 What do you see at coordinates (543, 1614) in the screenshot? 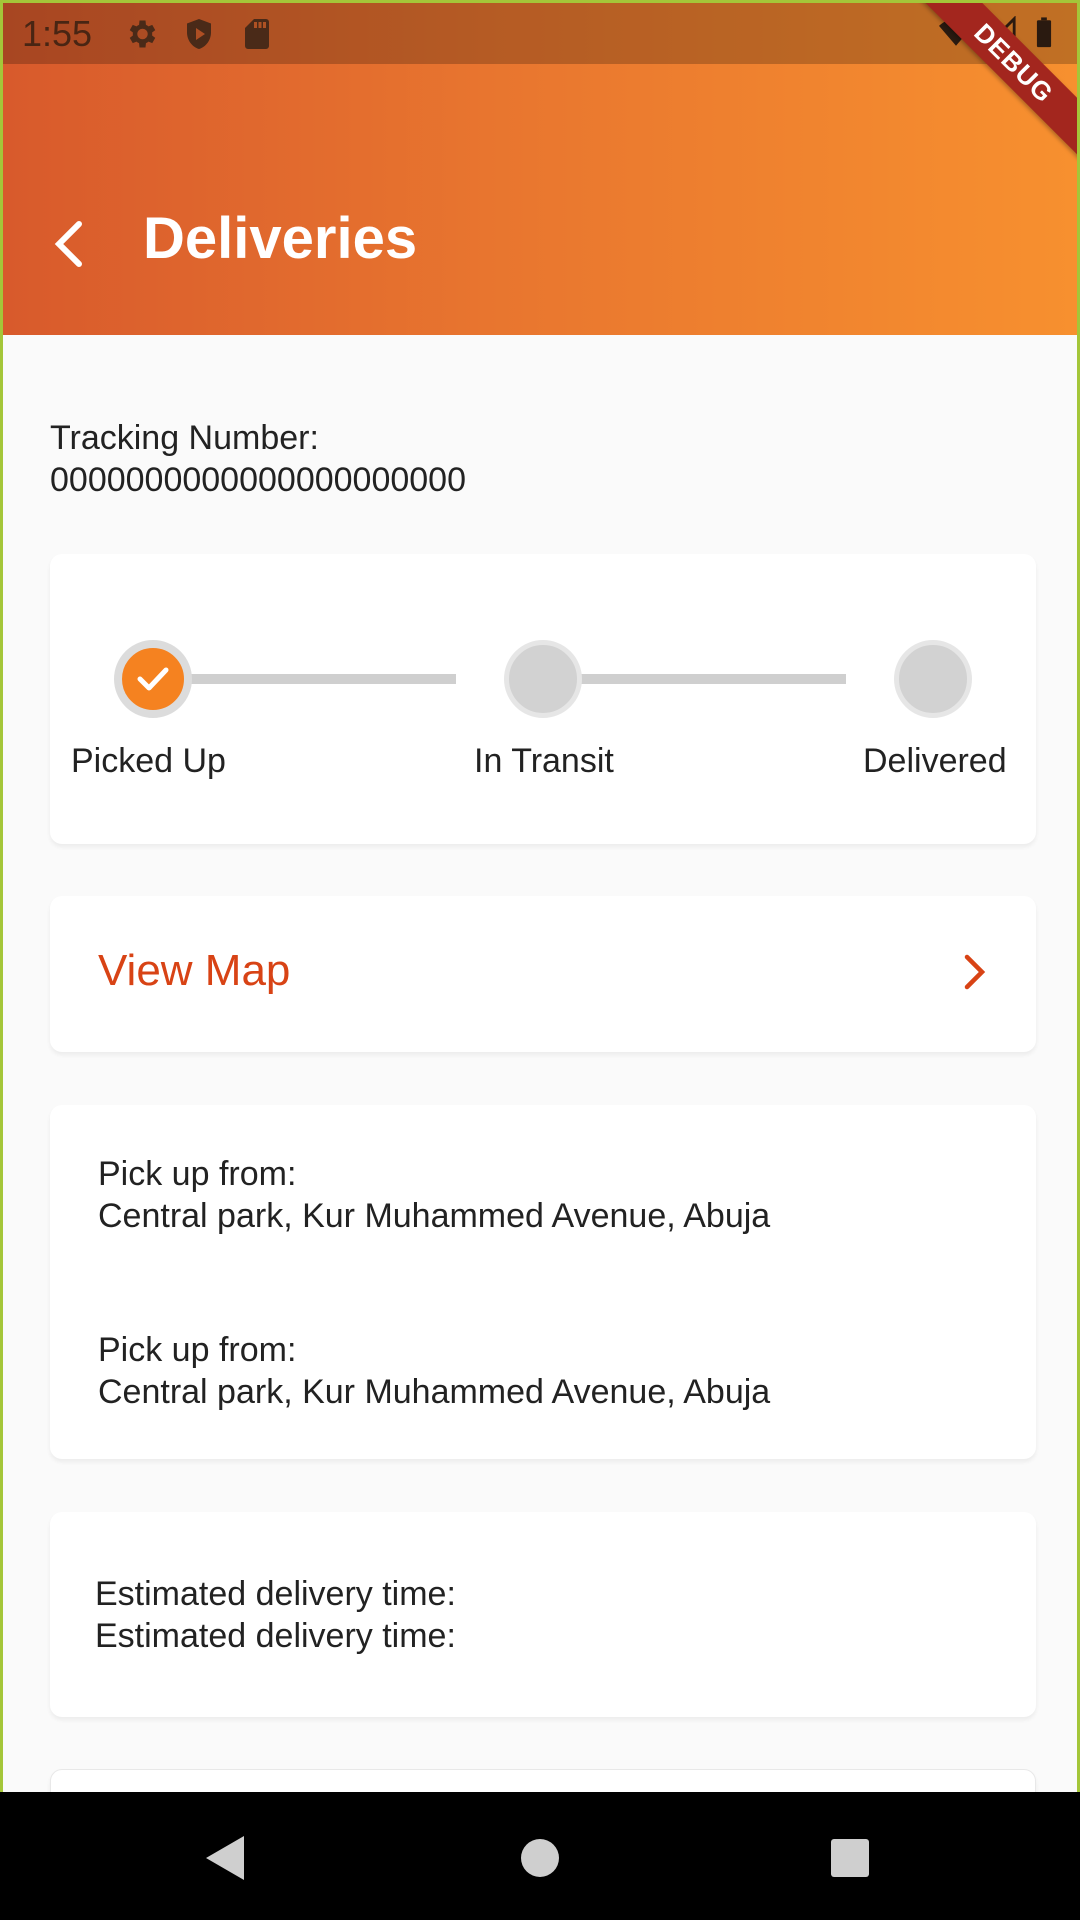
I see `eta-card: Estimated delivery time` at bounding box center [543, 1614].